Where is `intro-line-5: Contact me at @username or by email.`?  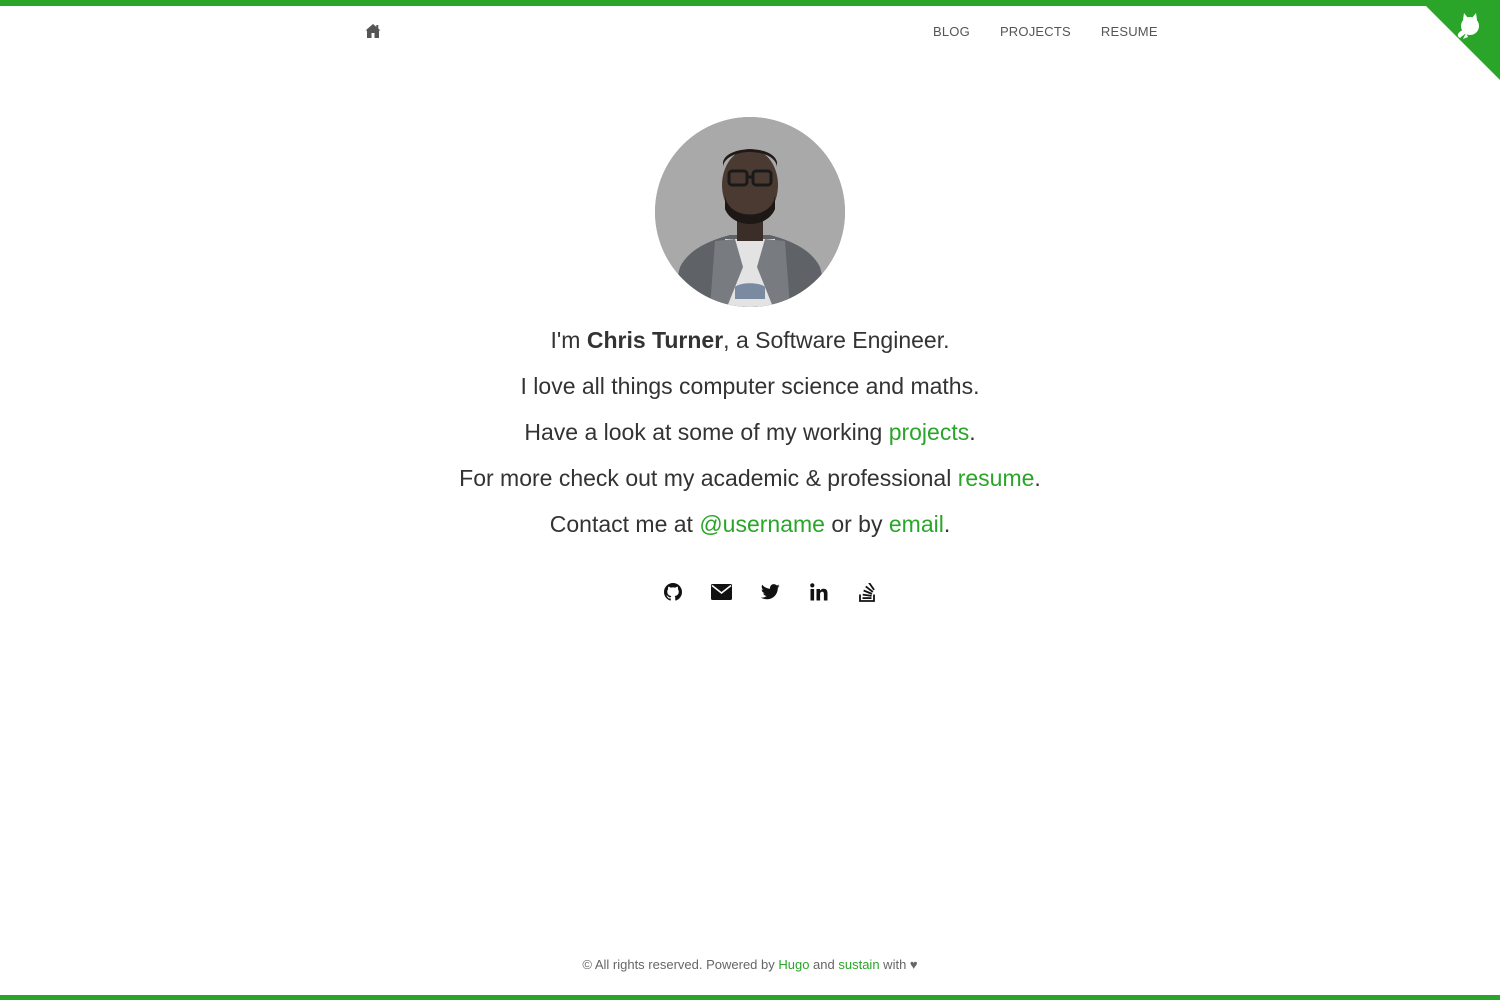 intro-line-5: Contact me at @username or by email. is located at coordinates (750, 524).